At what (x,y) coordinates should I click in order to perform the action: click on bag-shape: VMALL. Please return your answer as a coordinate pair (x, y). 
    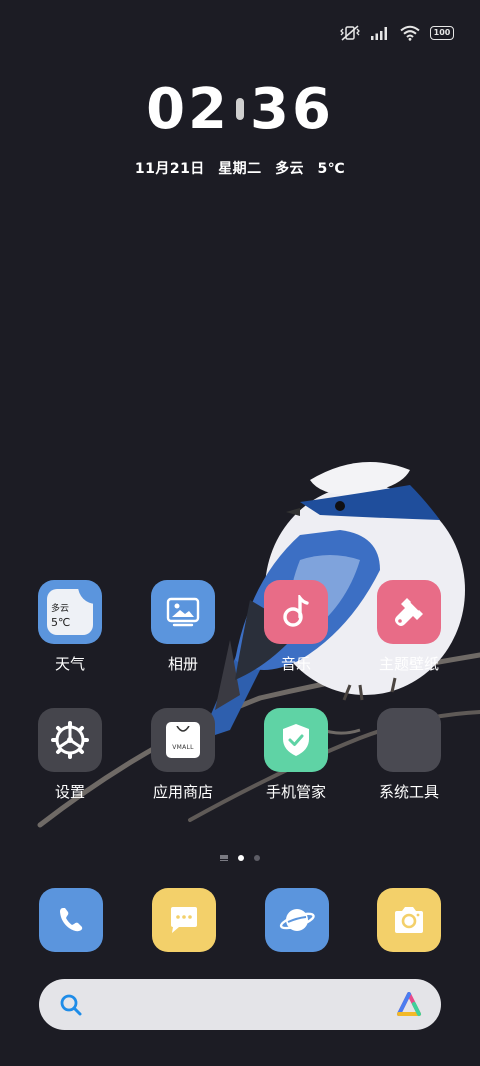
    Looking at the image, I should click on (183, 740).